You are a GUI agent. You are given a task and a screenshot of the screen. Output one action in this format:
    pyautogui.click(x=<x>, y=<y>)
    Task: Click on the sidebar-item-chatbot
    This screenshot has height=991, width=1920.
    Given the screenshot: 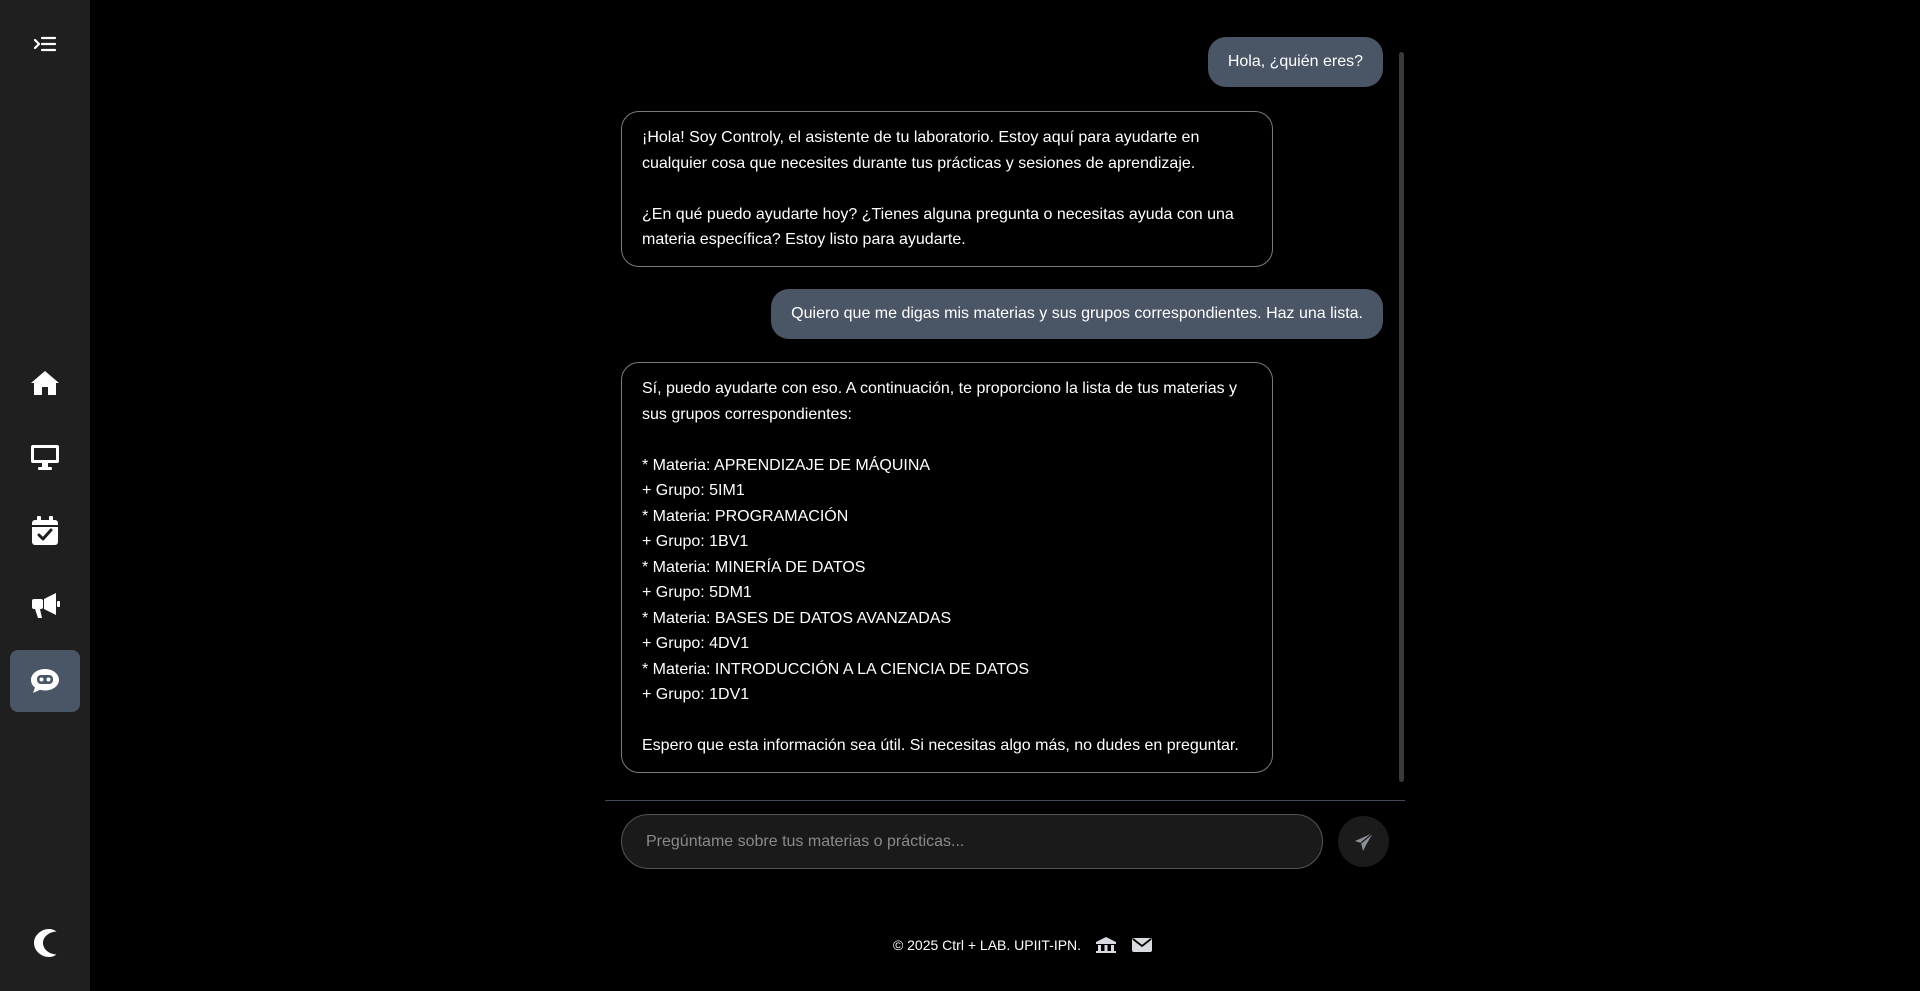 What is the action you would take?
    pyautogui.click(x=45, y=681)
    